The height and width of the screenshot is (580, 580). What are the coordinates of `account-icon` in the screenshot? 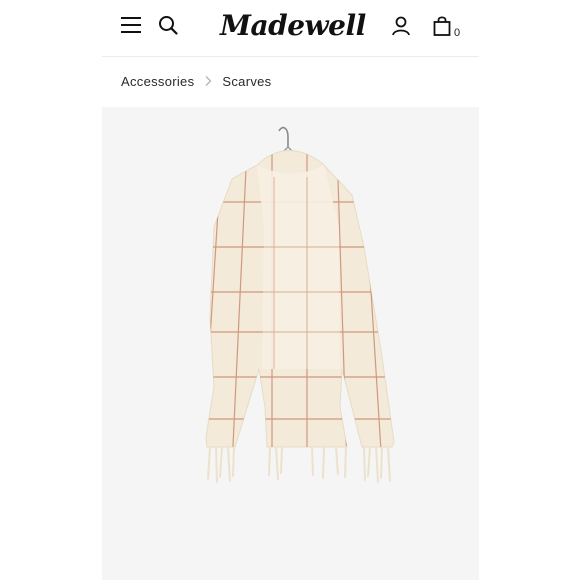 It's located at (401, 26).